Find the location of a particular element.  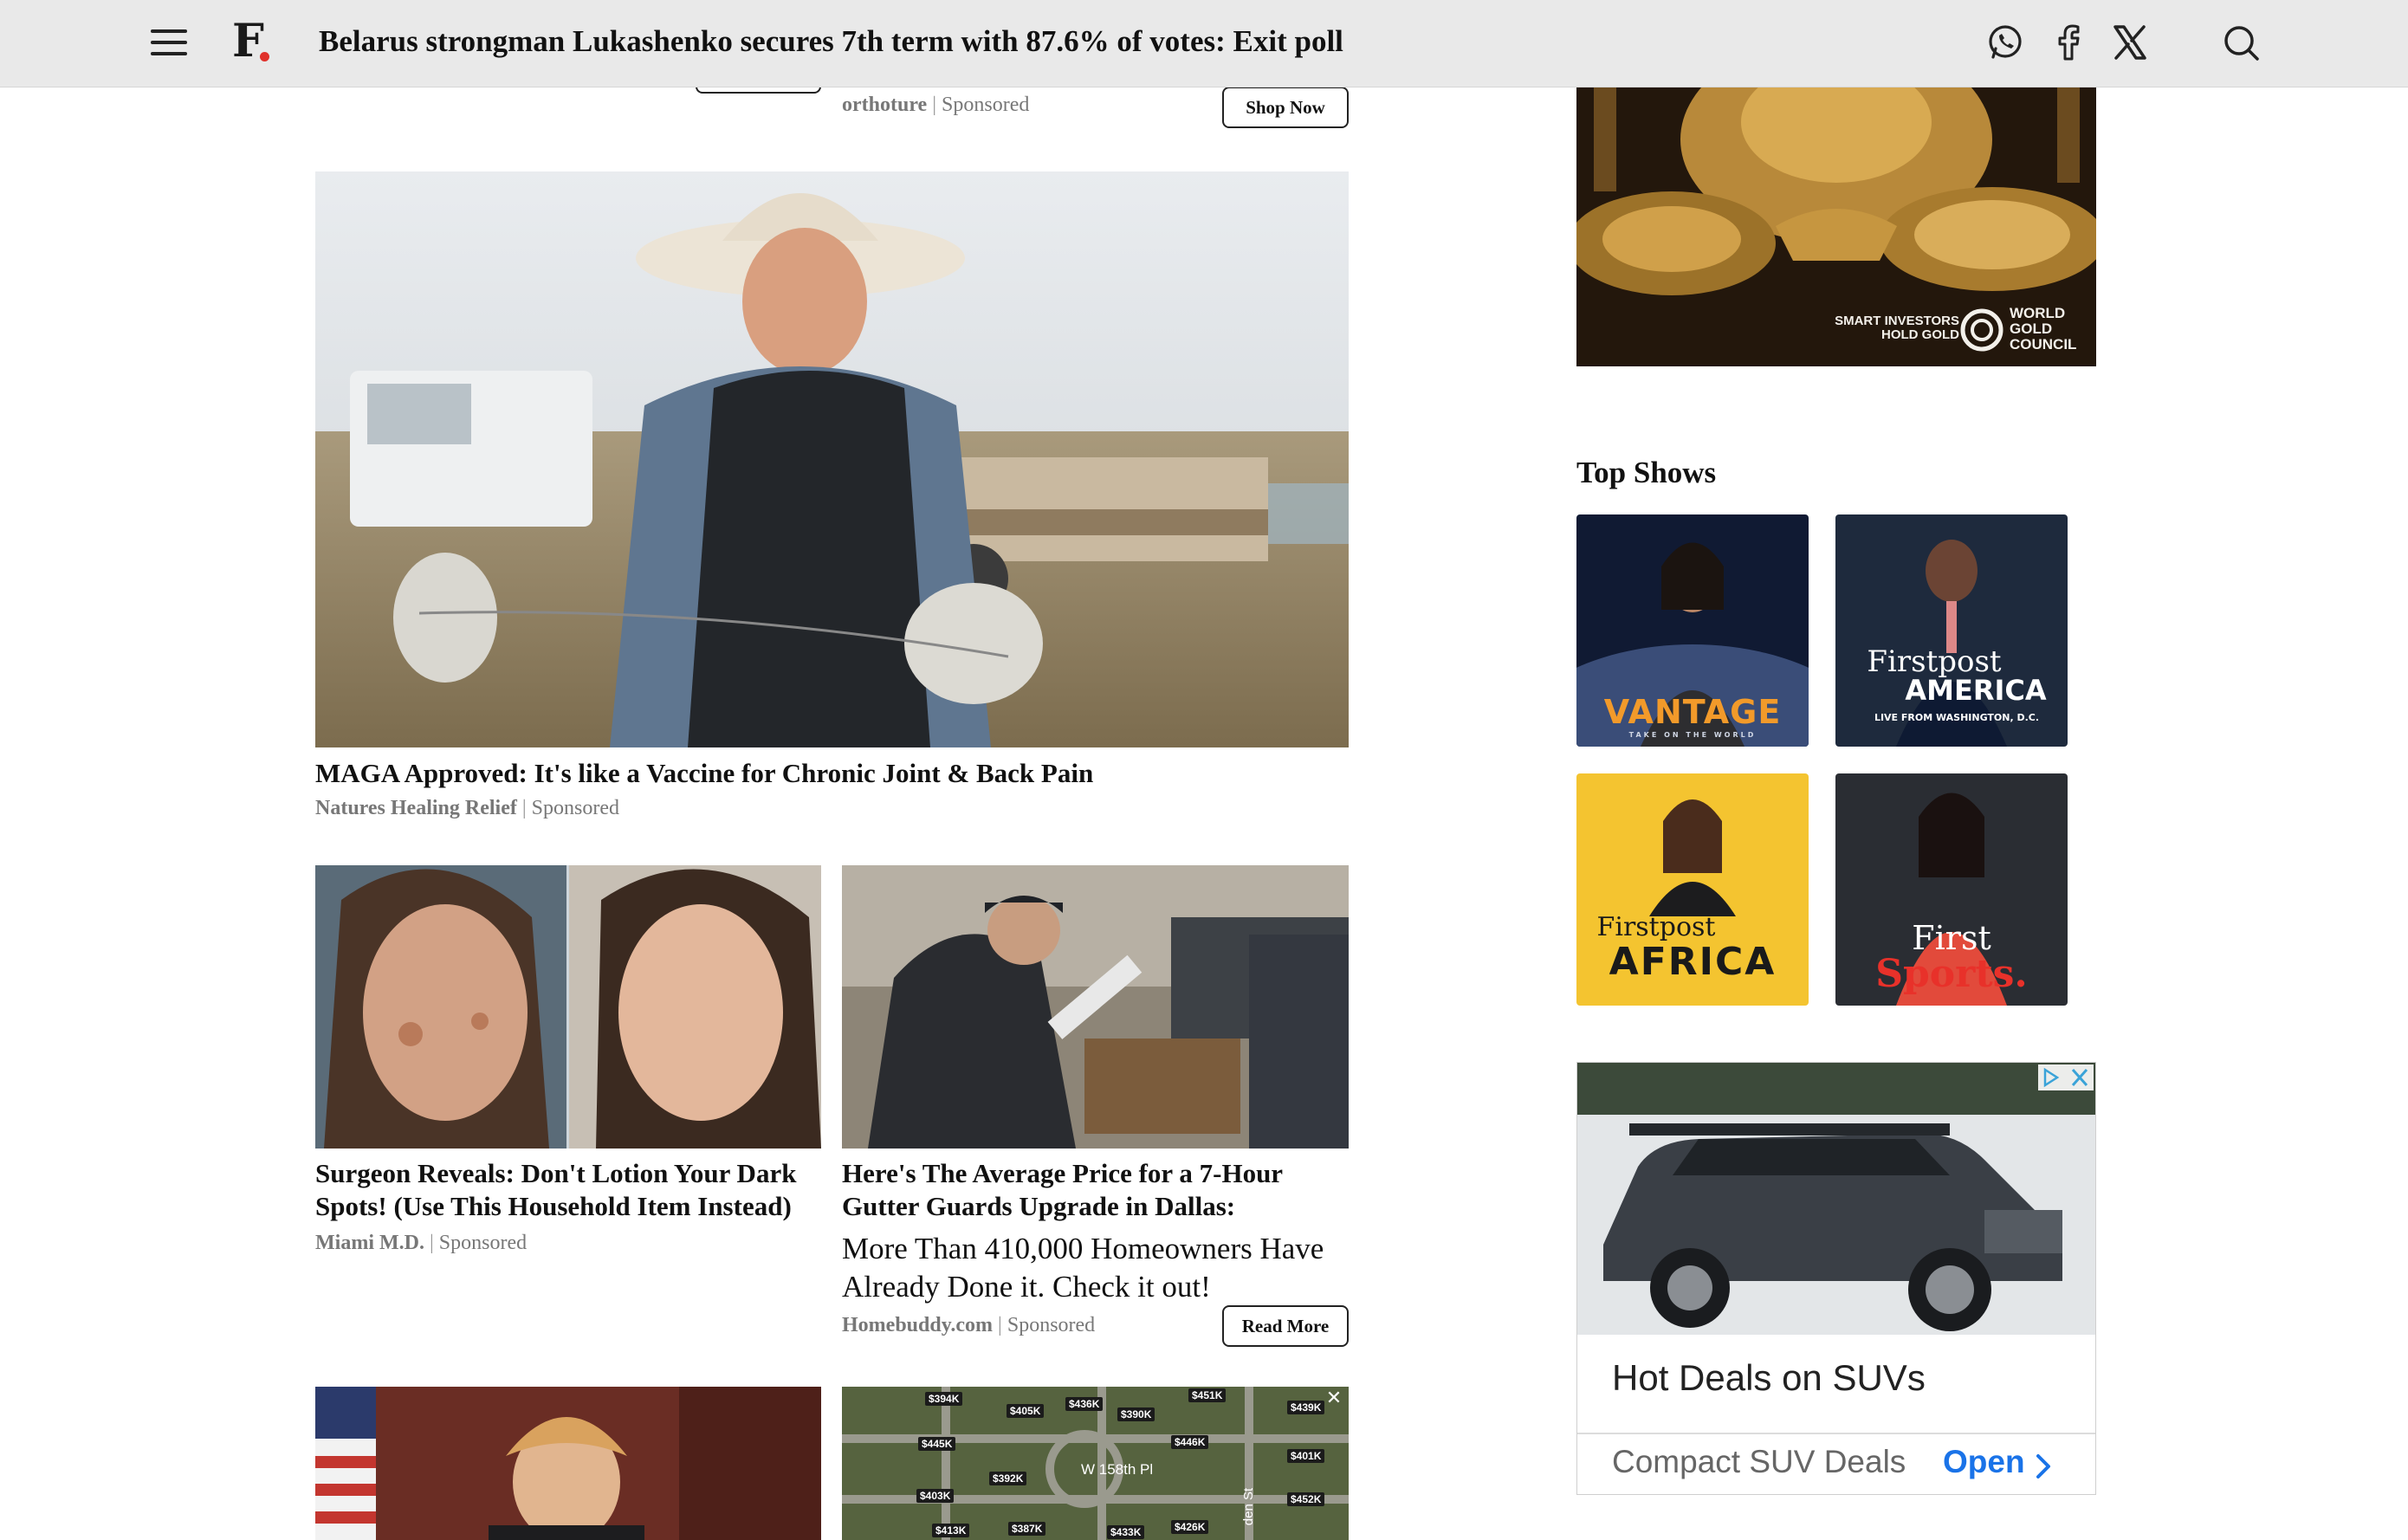

top-shows-heading: Top Shows is located at coordinates (1646, 472).